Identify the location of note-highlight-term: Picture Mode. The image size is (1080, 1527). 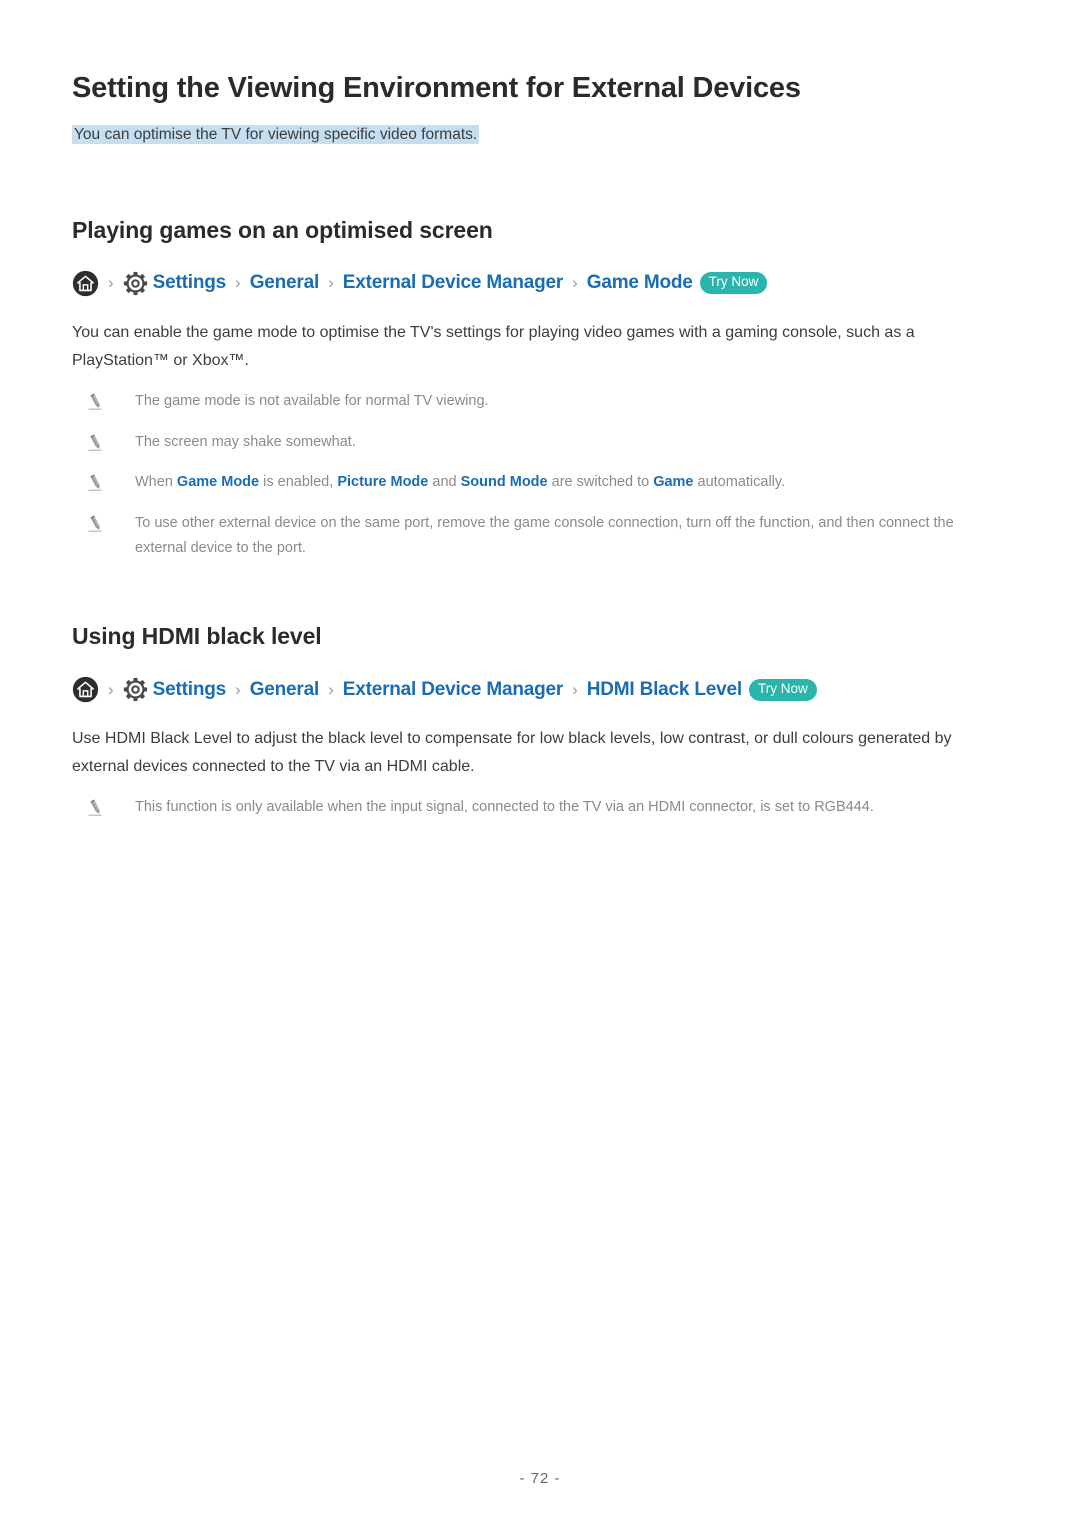
(382, 482).